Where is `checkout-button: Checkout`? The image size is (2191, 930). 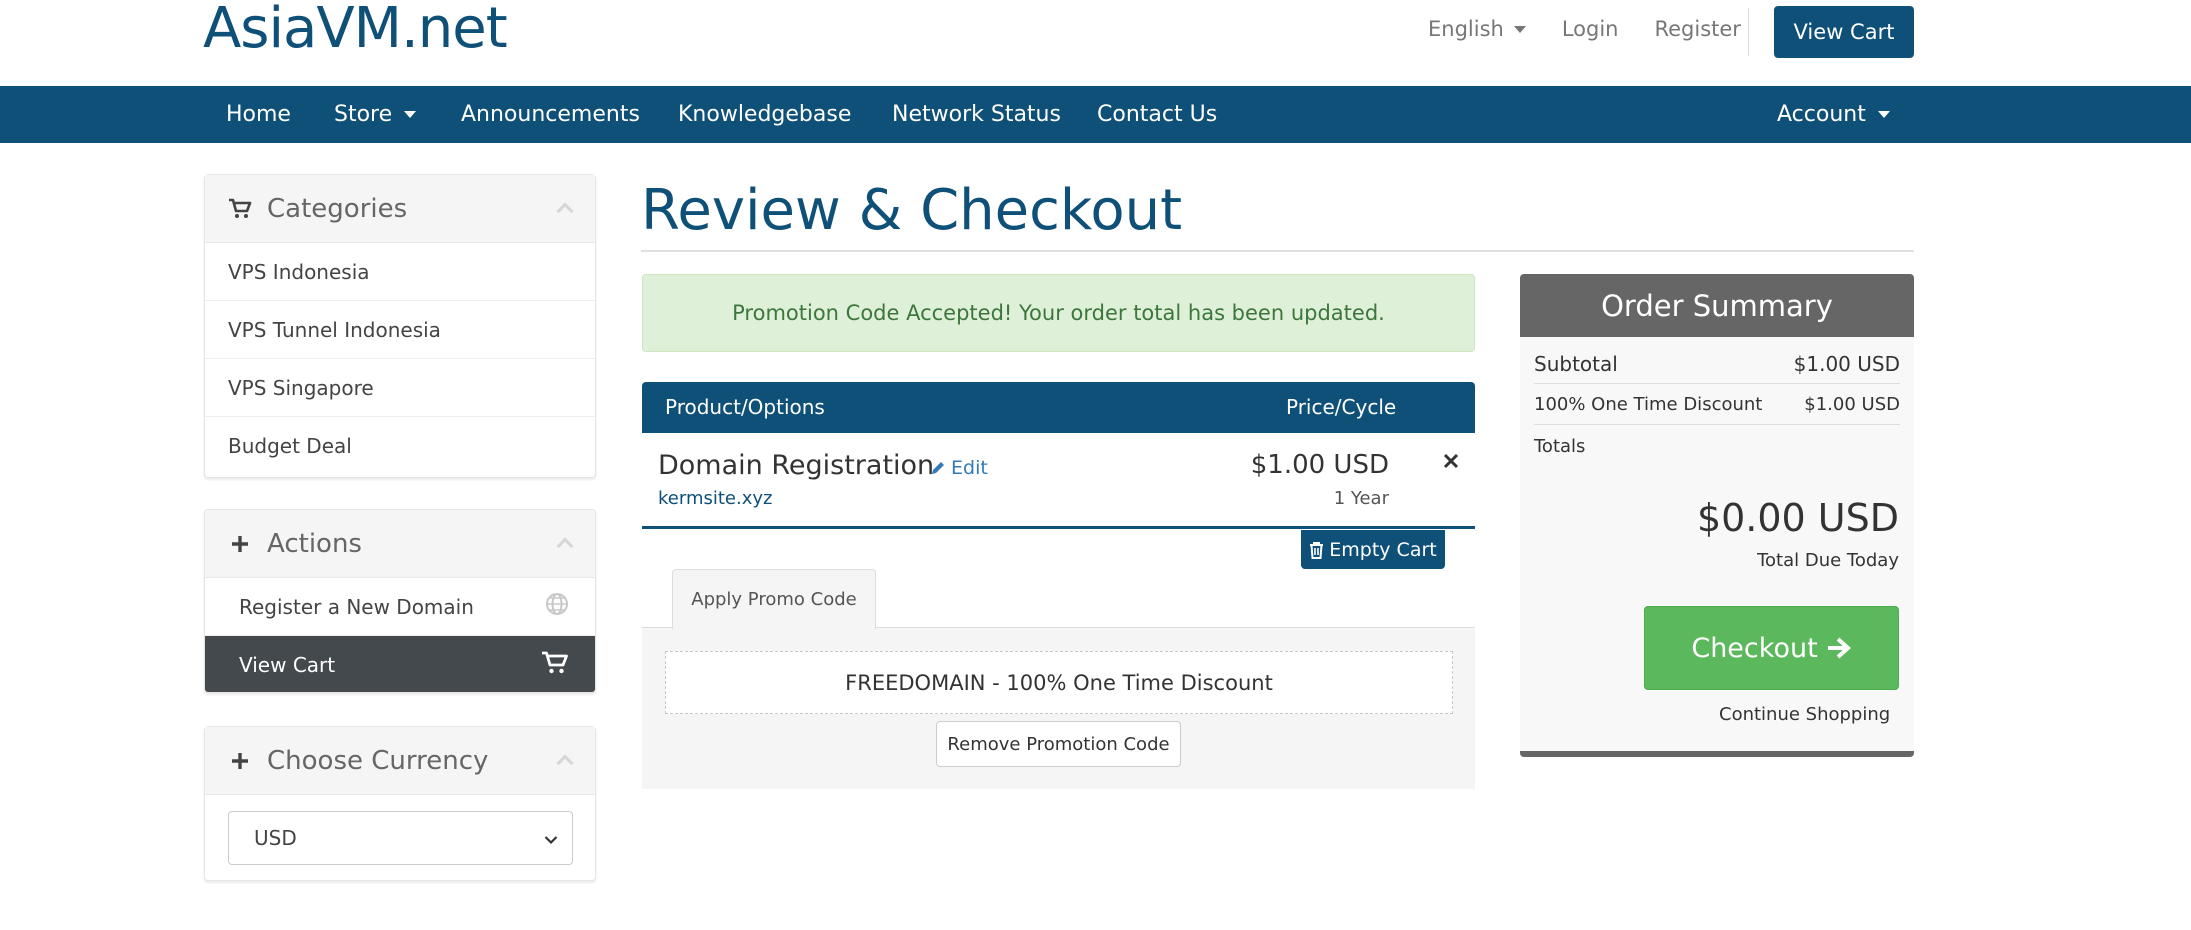 checkout-button: Checkout is located at coordinates (1771, 648).